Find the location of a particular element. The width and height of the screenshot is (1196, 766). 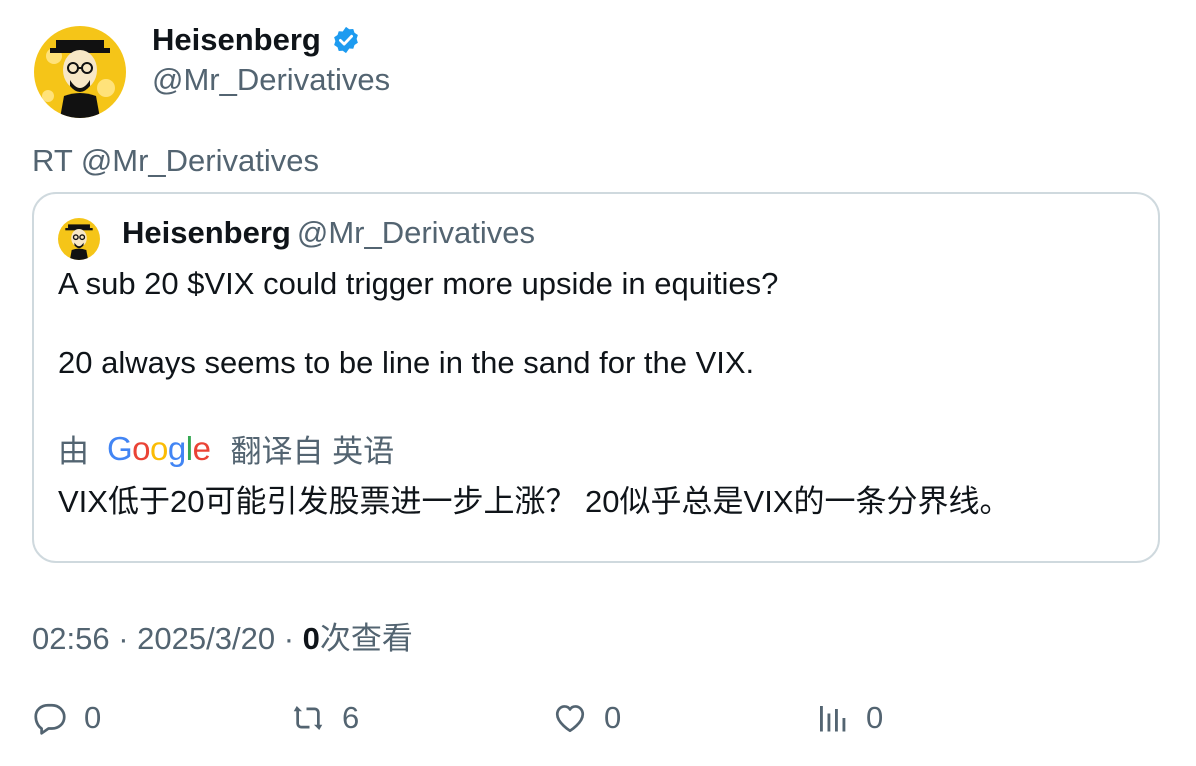

quoted-avatar is located at coordinates (79, 239).